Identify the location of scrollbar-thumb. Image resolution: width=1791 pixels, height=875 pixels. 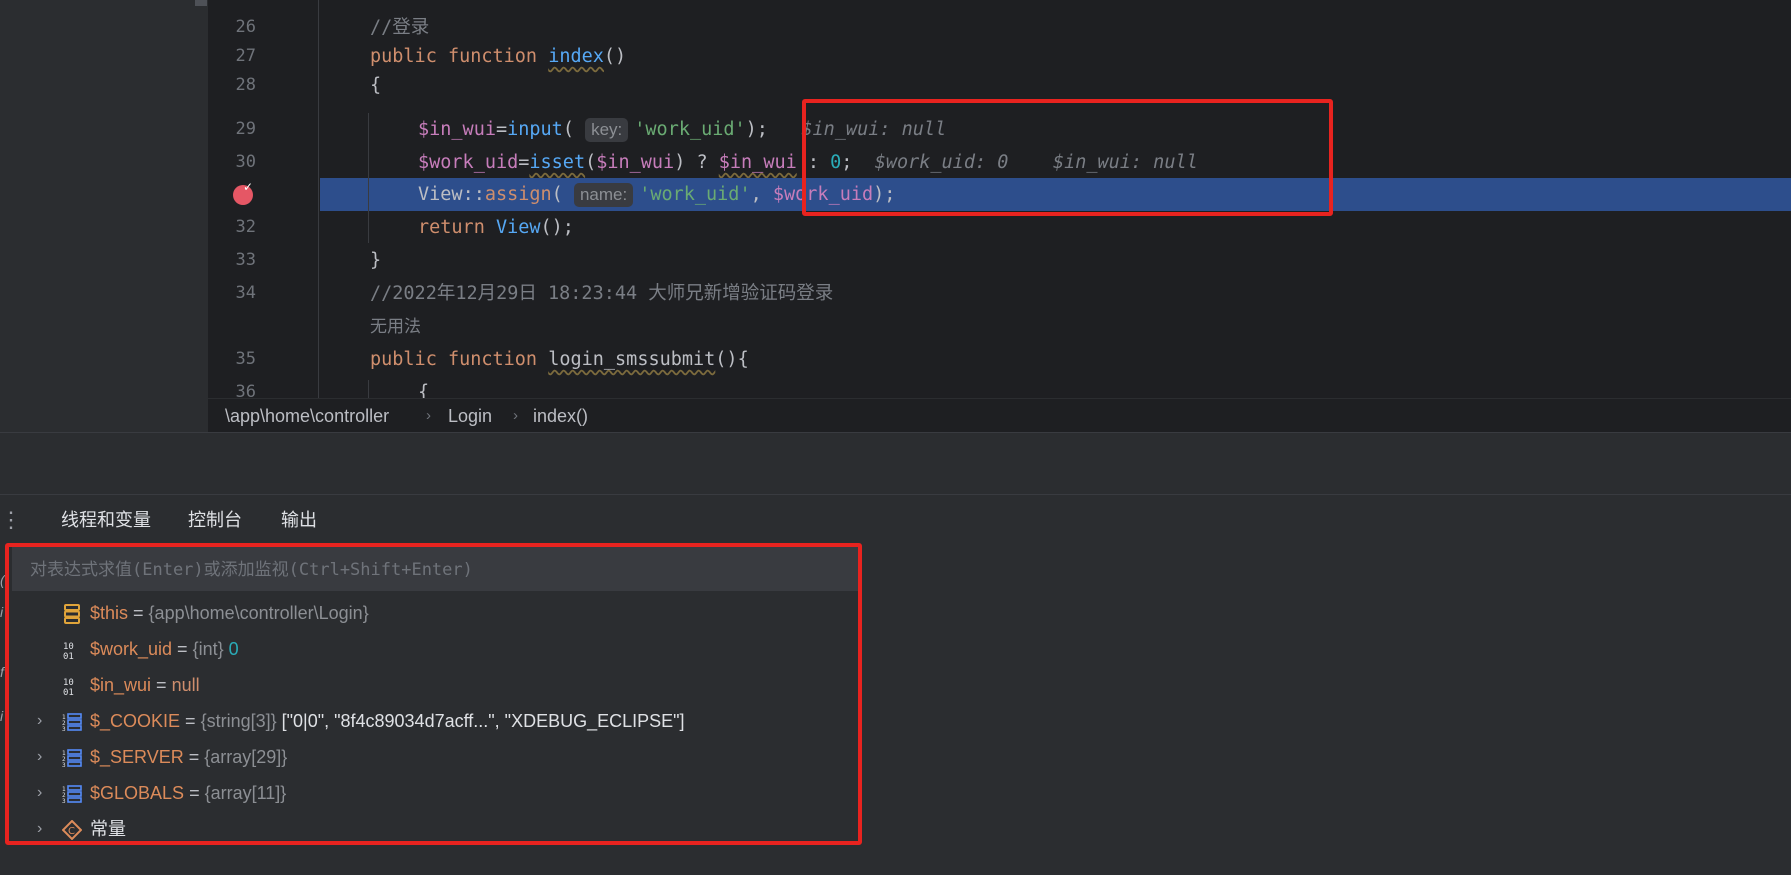
(201, 3).